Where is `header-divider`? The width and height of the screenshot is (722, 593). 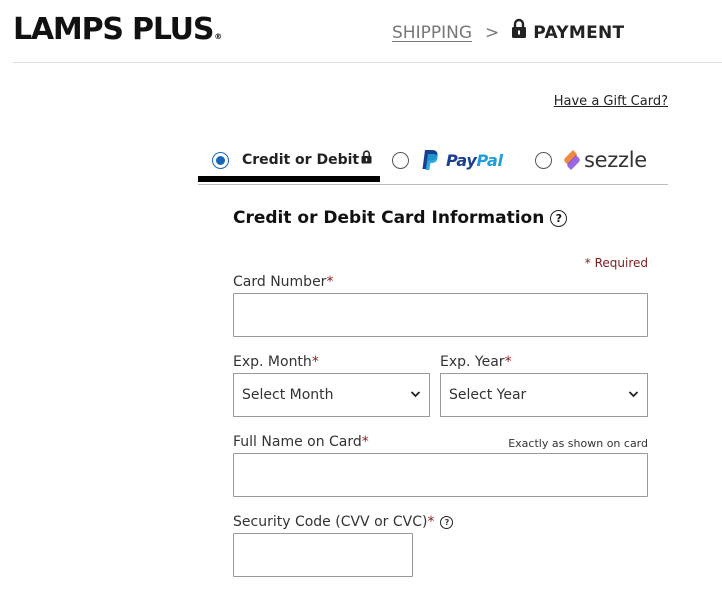 header-divider is located at coordinates (367, 62).